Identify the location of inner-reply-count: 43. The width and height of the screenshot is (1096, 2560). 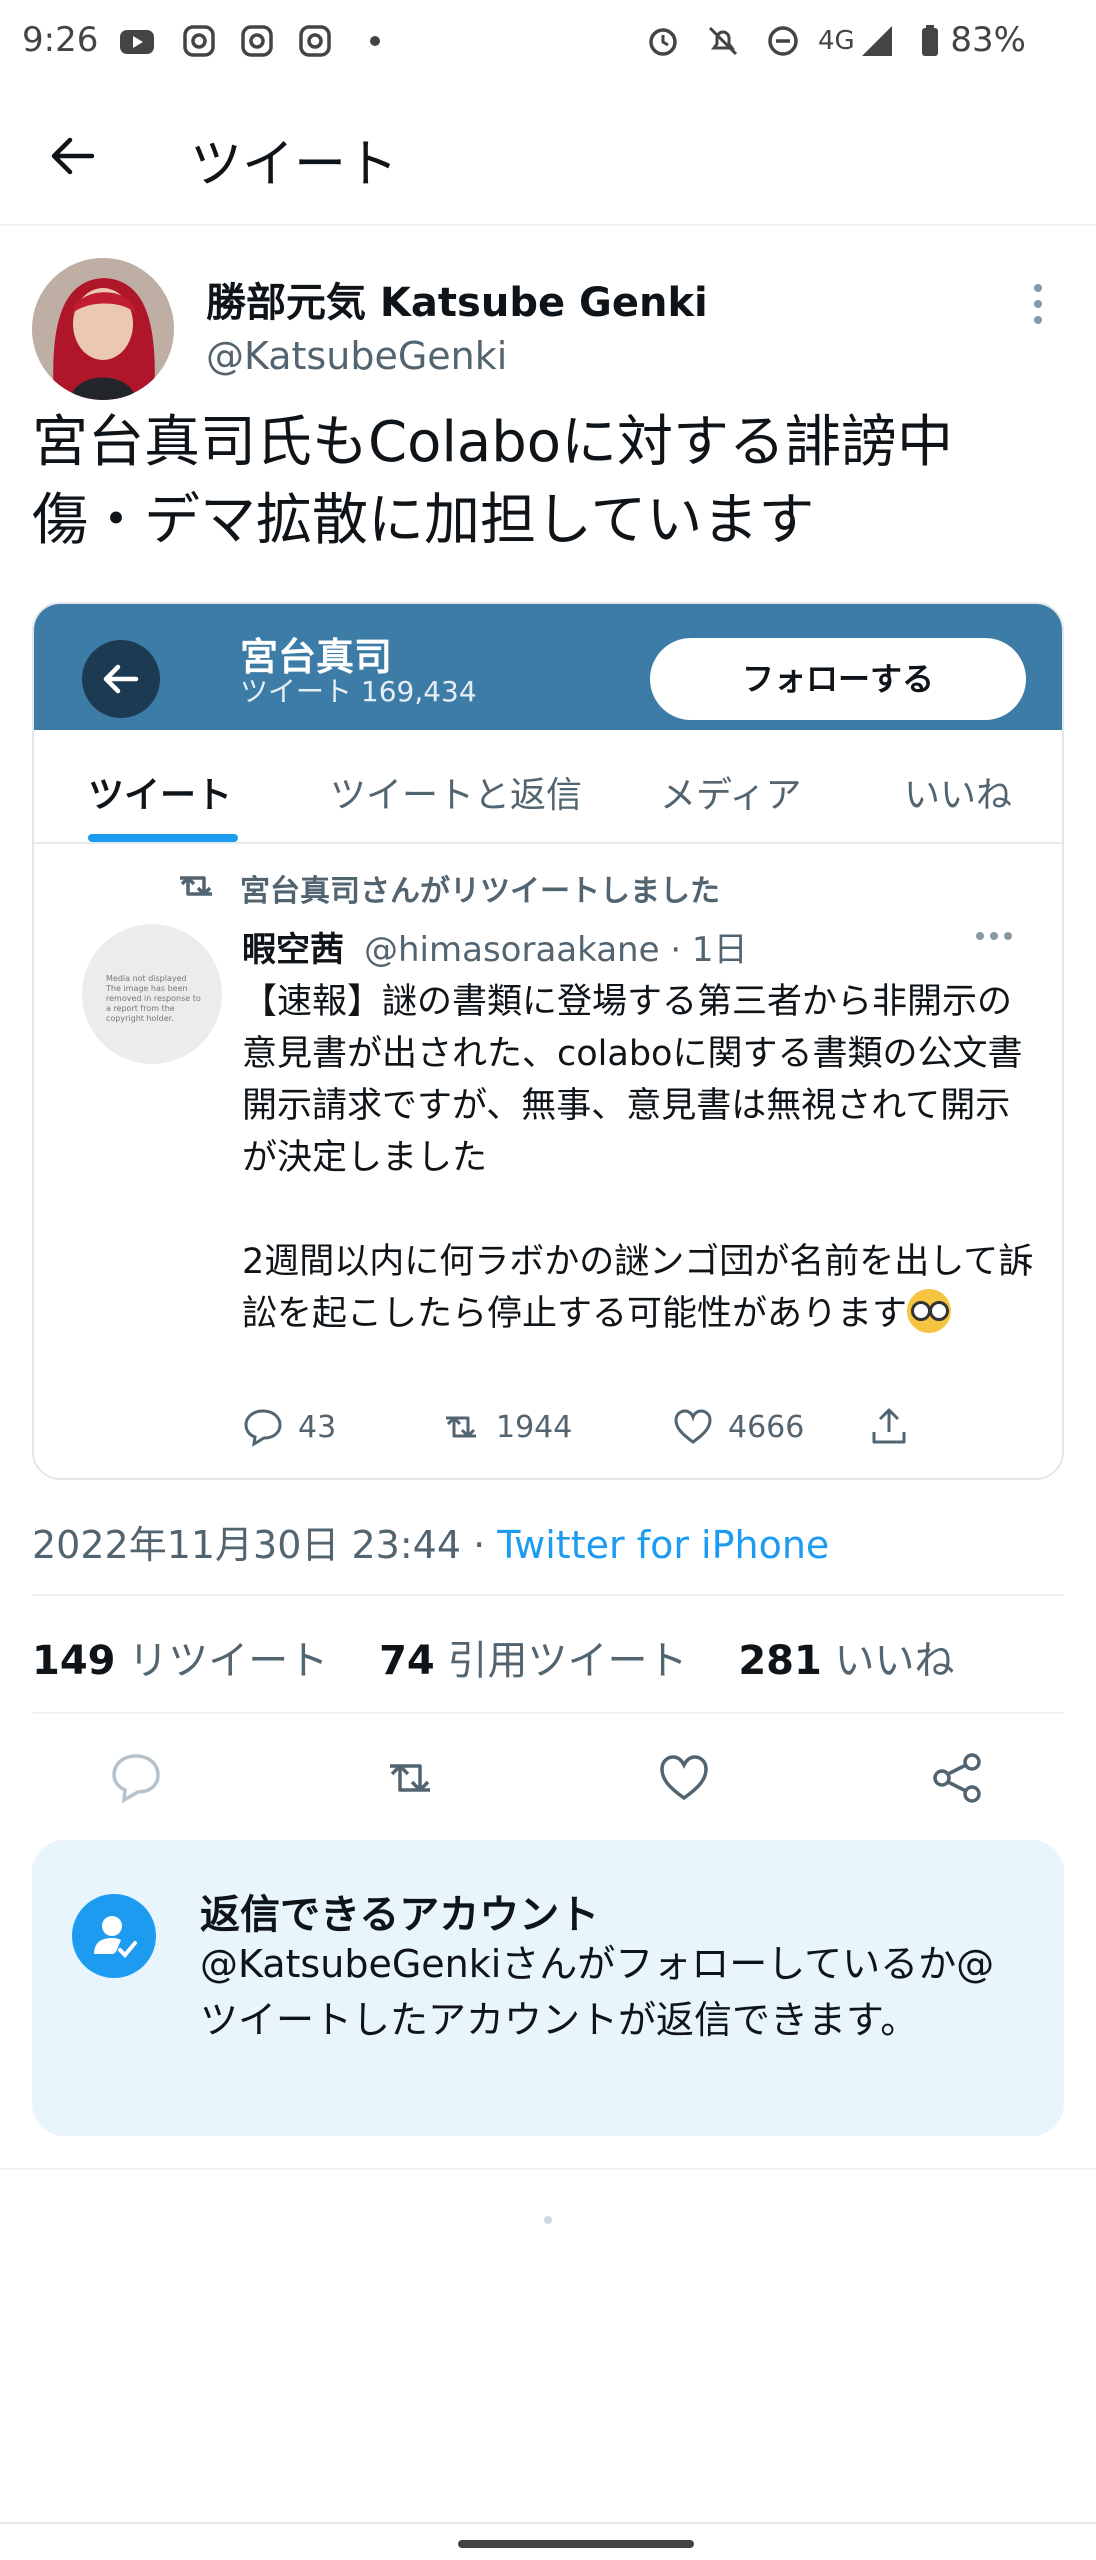
(317, 1427).